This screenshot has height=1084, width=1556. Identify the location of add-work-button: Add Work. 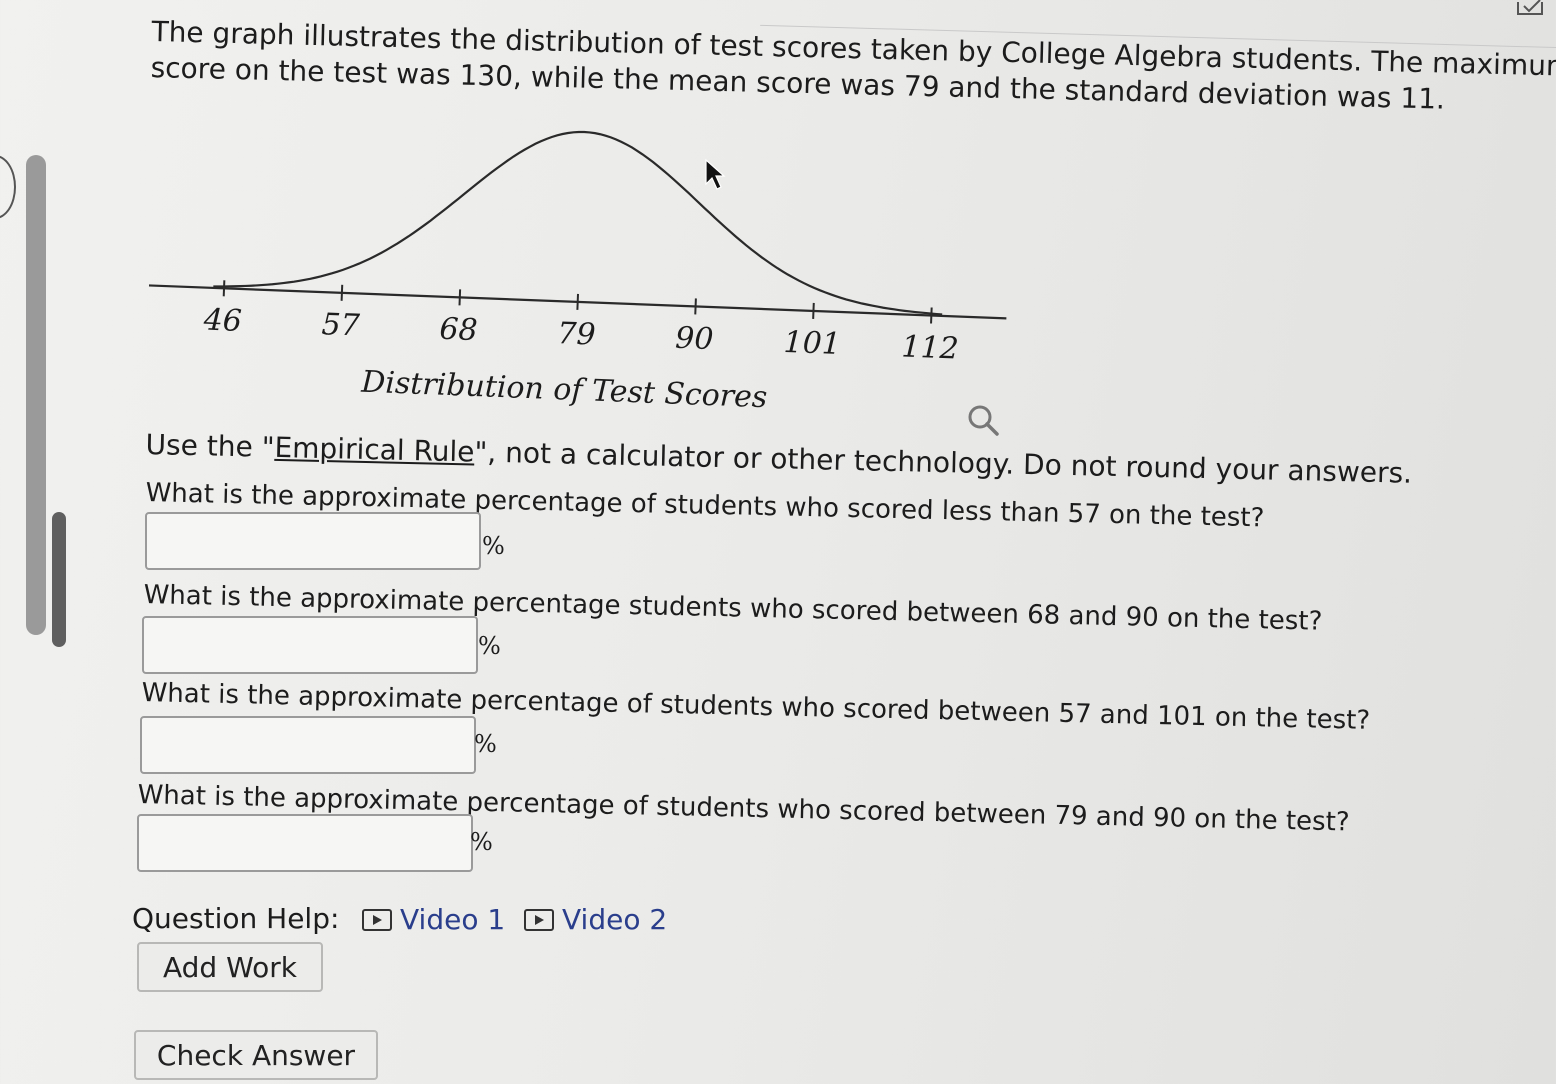
(230, 967).